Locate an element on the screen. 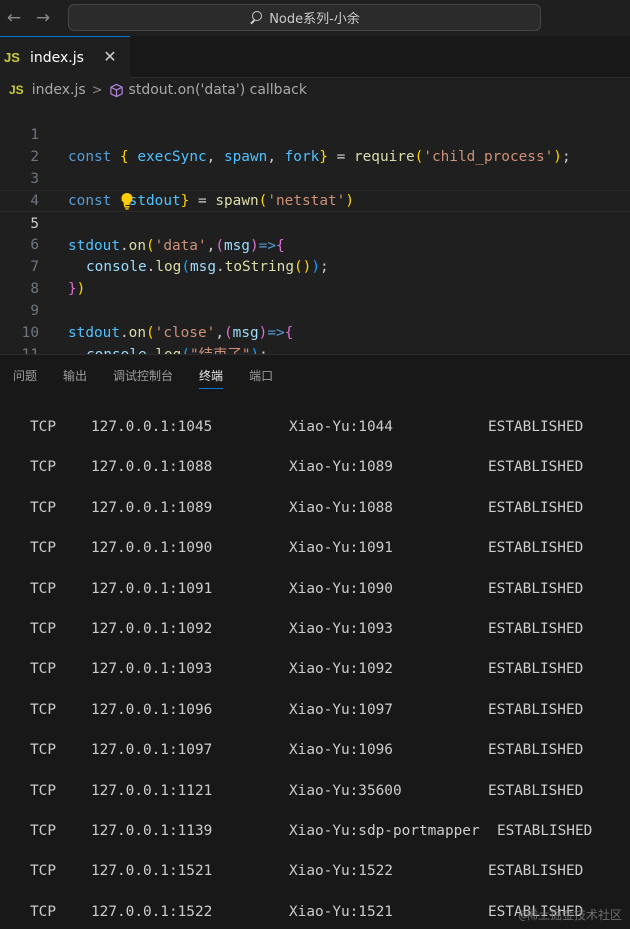  breadcrumb-file: index.js is located at coordinates (59, 90).